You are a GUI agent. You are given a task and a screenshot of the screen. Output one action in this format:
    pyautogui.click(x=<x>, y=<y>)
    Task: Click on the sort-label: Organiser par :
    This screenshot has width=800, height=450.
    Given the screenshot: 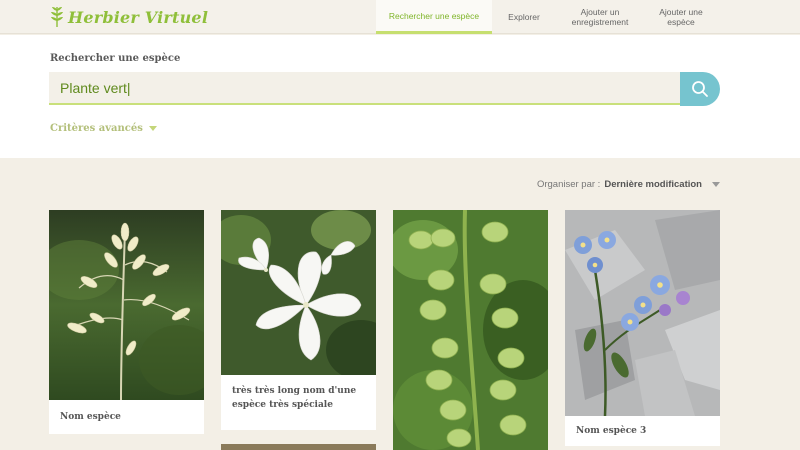 What is the action you would take?
    pyautogui.click(x=568, y=184)
    